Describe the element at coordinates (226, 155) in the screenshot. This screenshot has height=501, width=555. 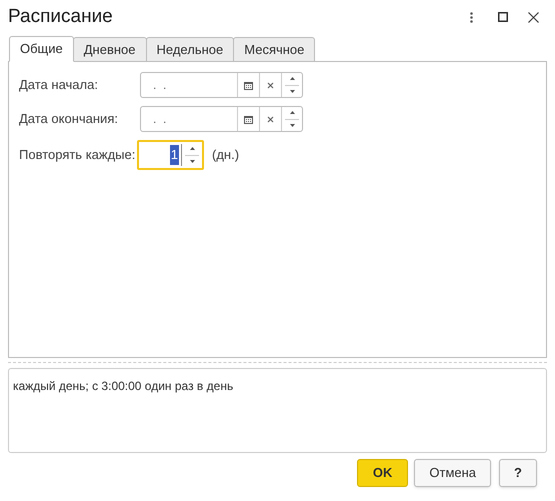
I see `unit-label: (дн.)` at that location.